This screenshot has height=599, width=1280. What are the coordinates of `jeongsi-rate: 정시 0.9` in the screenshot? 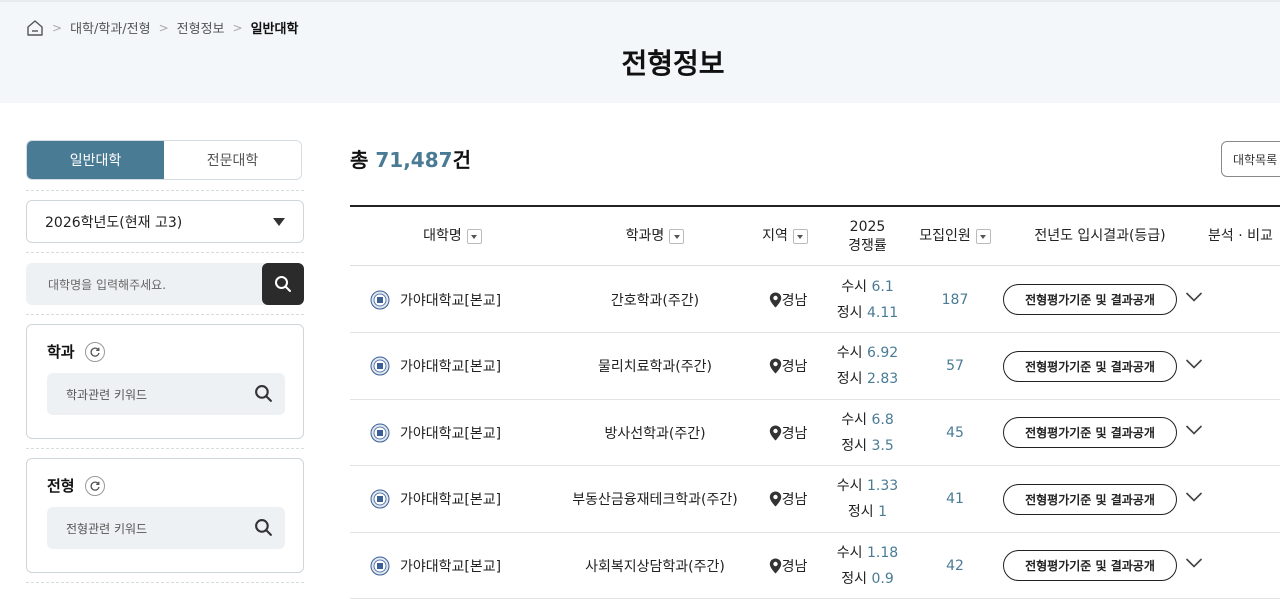 It's located at (867, 578).